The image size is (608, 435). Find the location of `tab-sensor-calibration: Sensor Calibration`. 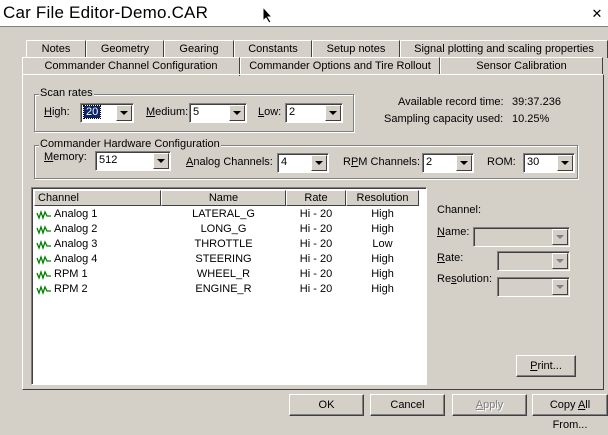

tab-sensor-calibration: Sensor Calibration is located at coordinates (521, 66).